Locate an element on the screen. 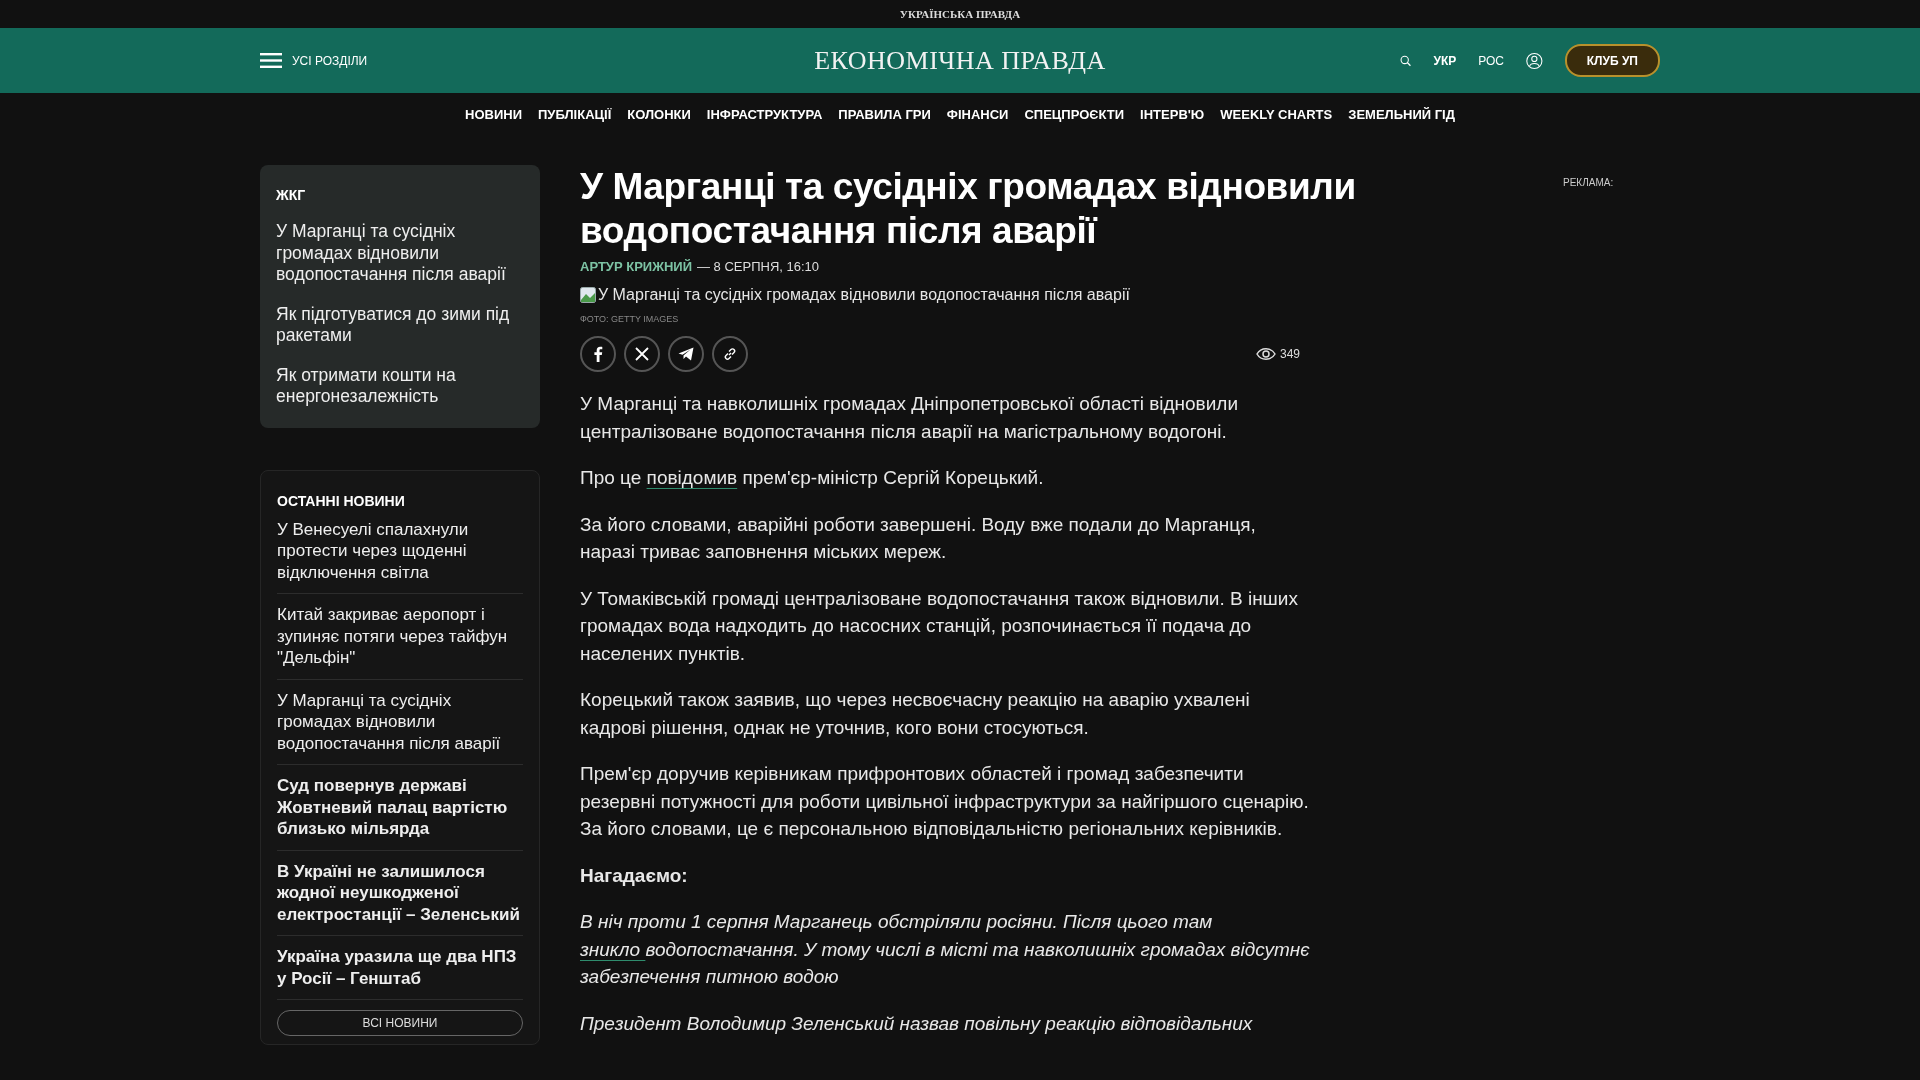  paper-plane-icon is located at coordinates (686, 354).